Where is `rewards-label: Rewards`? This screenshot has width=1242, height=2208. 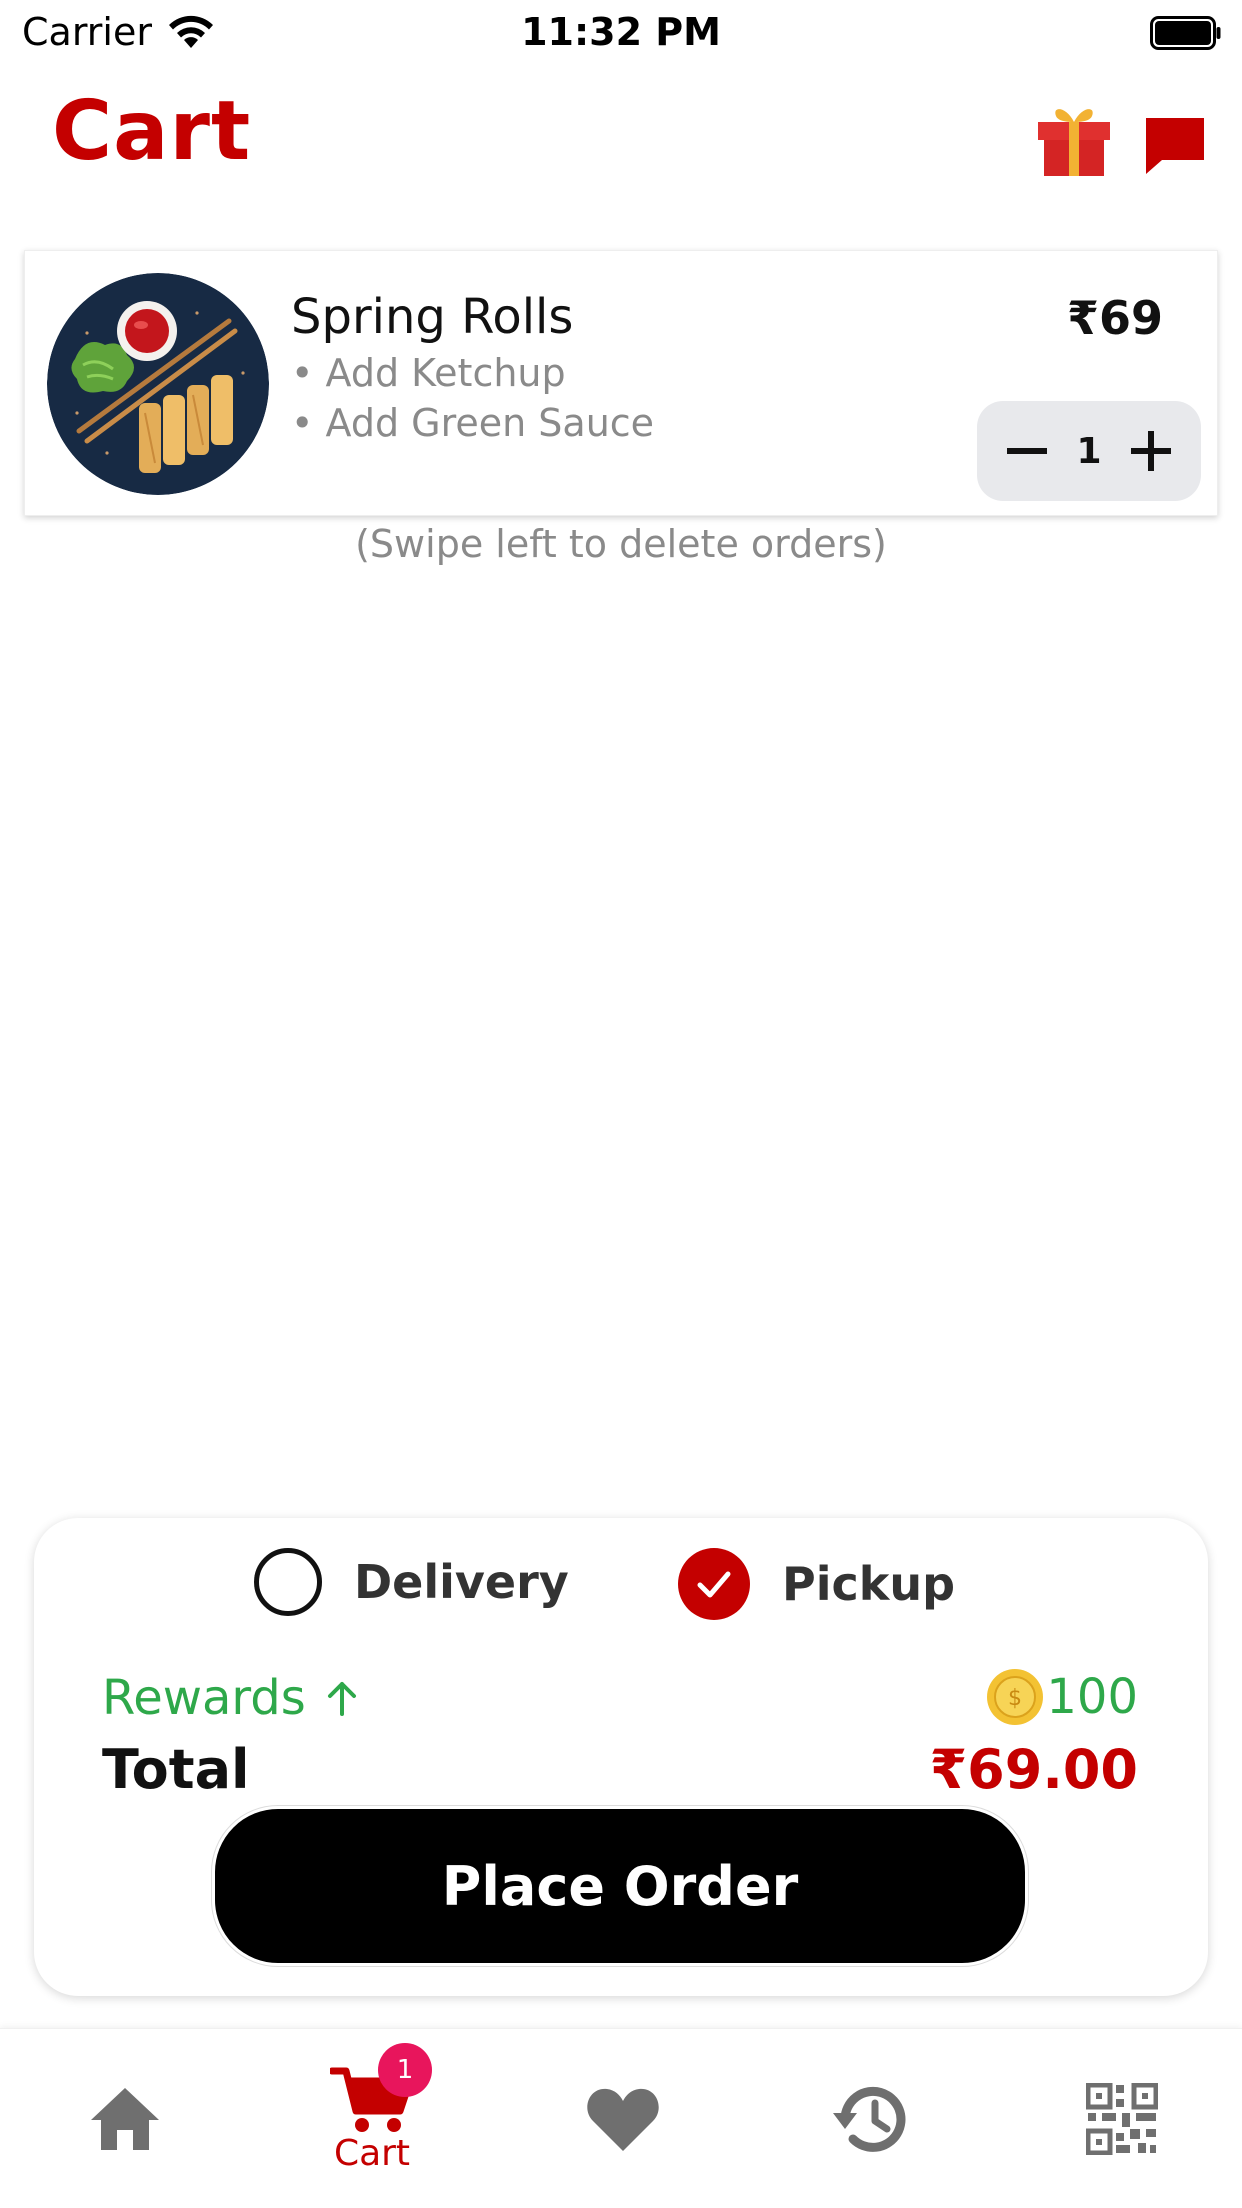 rewards-label: Rewards is located at coordinates (204, 1698).